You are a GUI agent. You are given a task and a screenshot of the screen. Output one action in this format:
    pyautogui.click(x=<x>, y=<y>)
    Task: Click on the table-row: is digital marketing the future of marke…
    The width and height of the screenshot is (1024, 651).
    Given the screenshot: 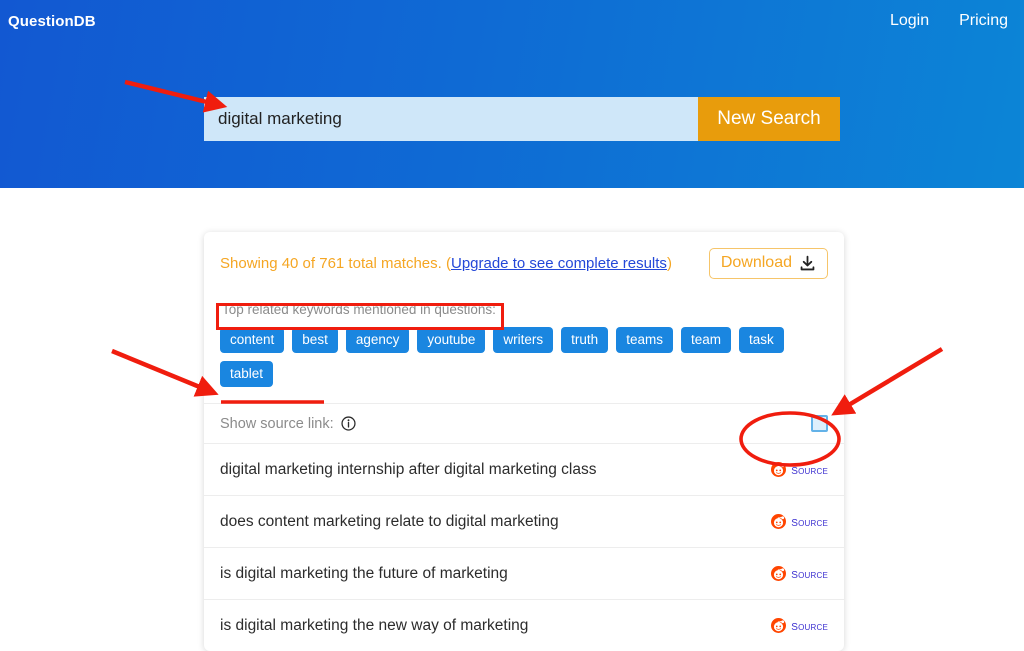 What is the action you would take?
    pyautogui.click(x=524, y=573)
    